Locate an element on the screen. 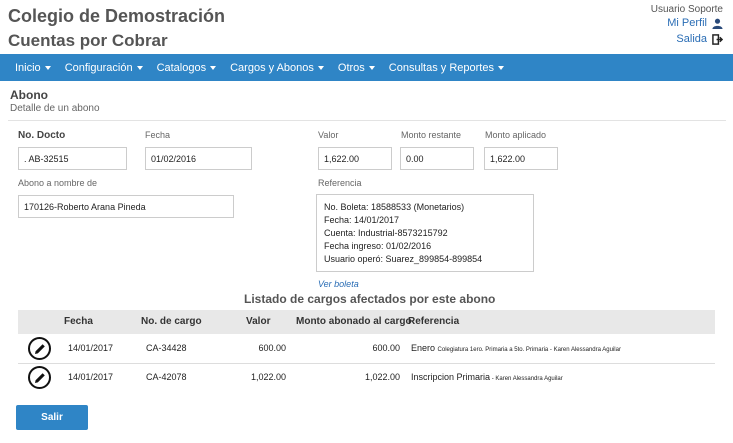  cell-monto-abonado: 600.00 is located at coordinates (386, 348).